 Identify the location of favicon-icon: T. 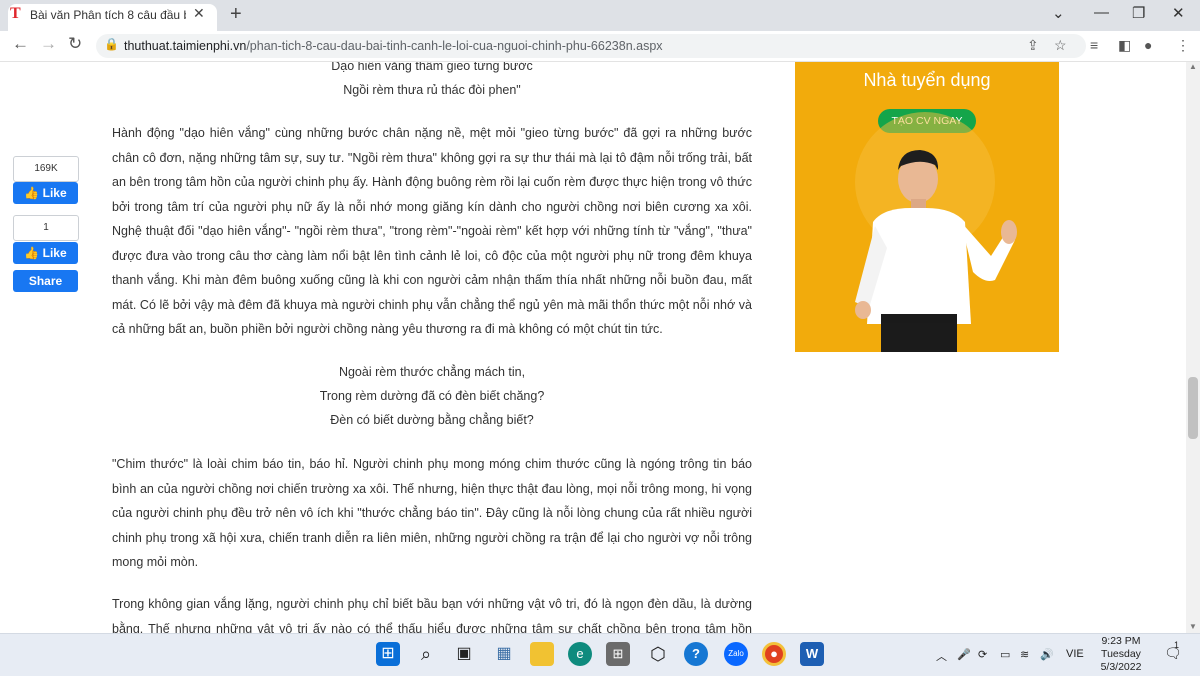
(15, 13).